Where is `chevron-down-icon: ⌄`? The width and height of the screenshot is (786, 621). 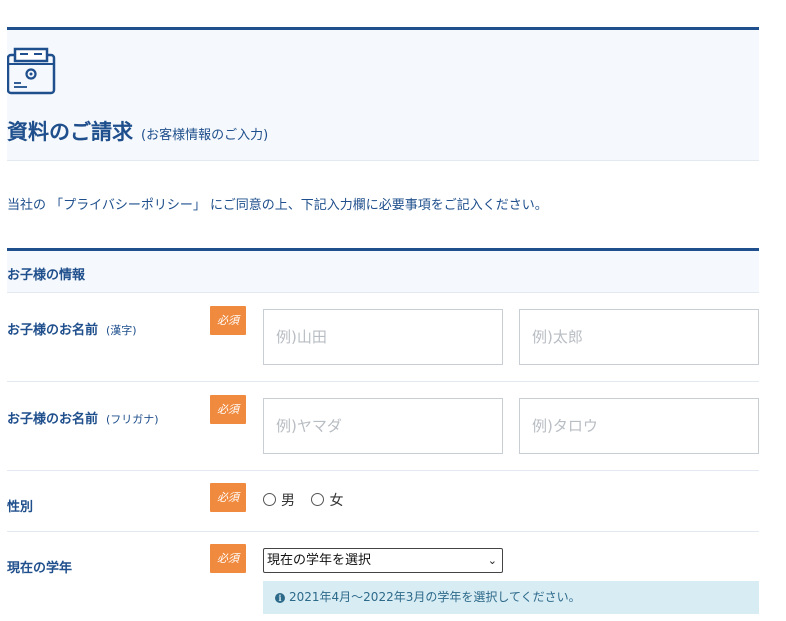 chevron-down-icon: ⌄ is located at coordinates (492, 560).